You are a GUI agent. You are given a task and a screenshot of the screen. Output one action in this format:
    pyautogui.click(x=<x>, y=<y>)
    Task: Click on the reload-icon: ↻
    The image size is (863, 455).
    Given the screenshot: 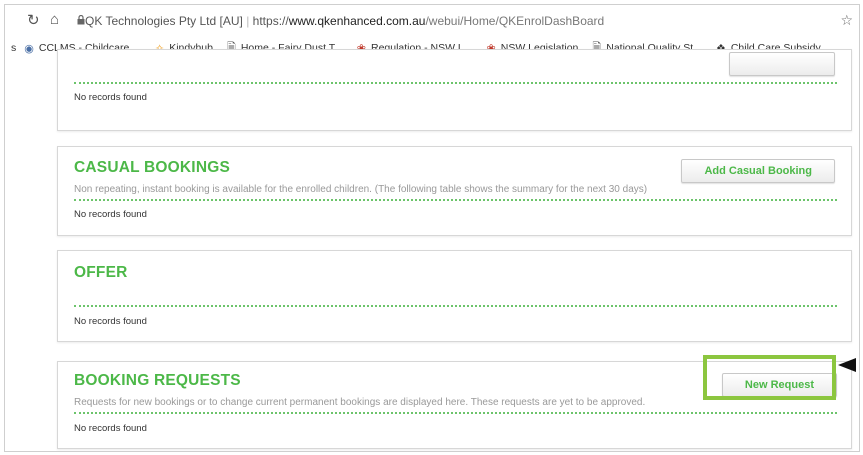 What is the action you would take?
    pyautogui.click(x=33, y=20)
    